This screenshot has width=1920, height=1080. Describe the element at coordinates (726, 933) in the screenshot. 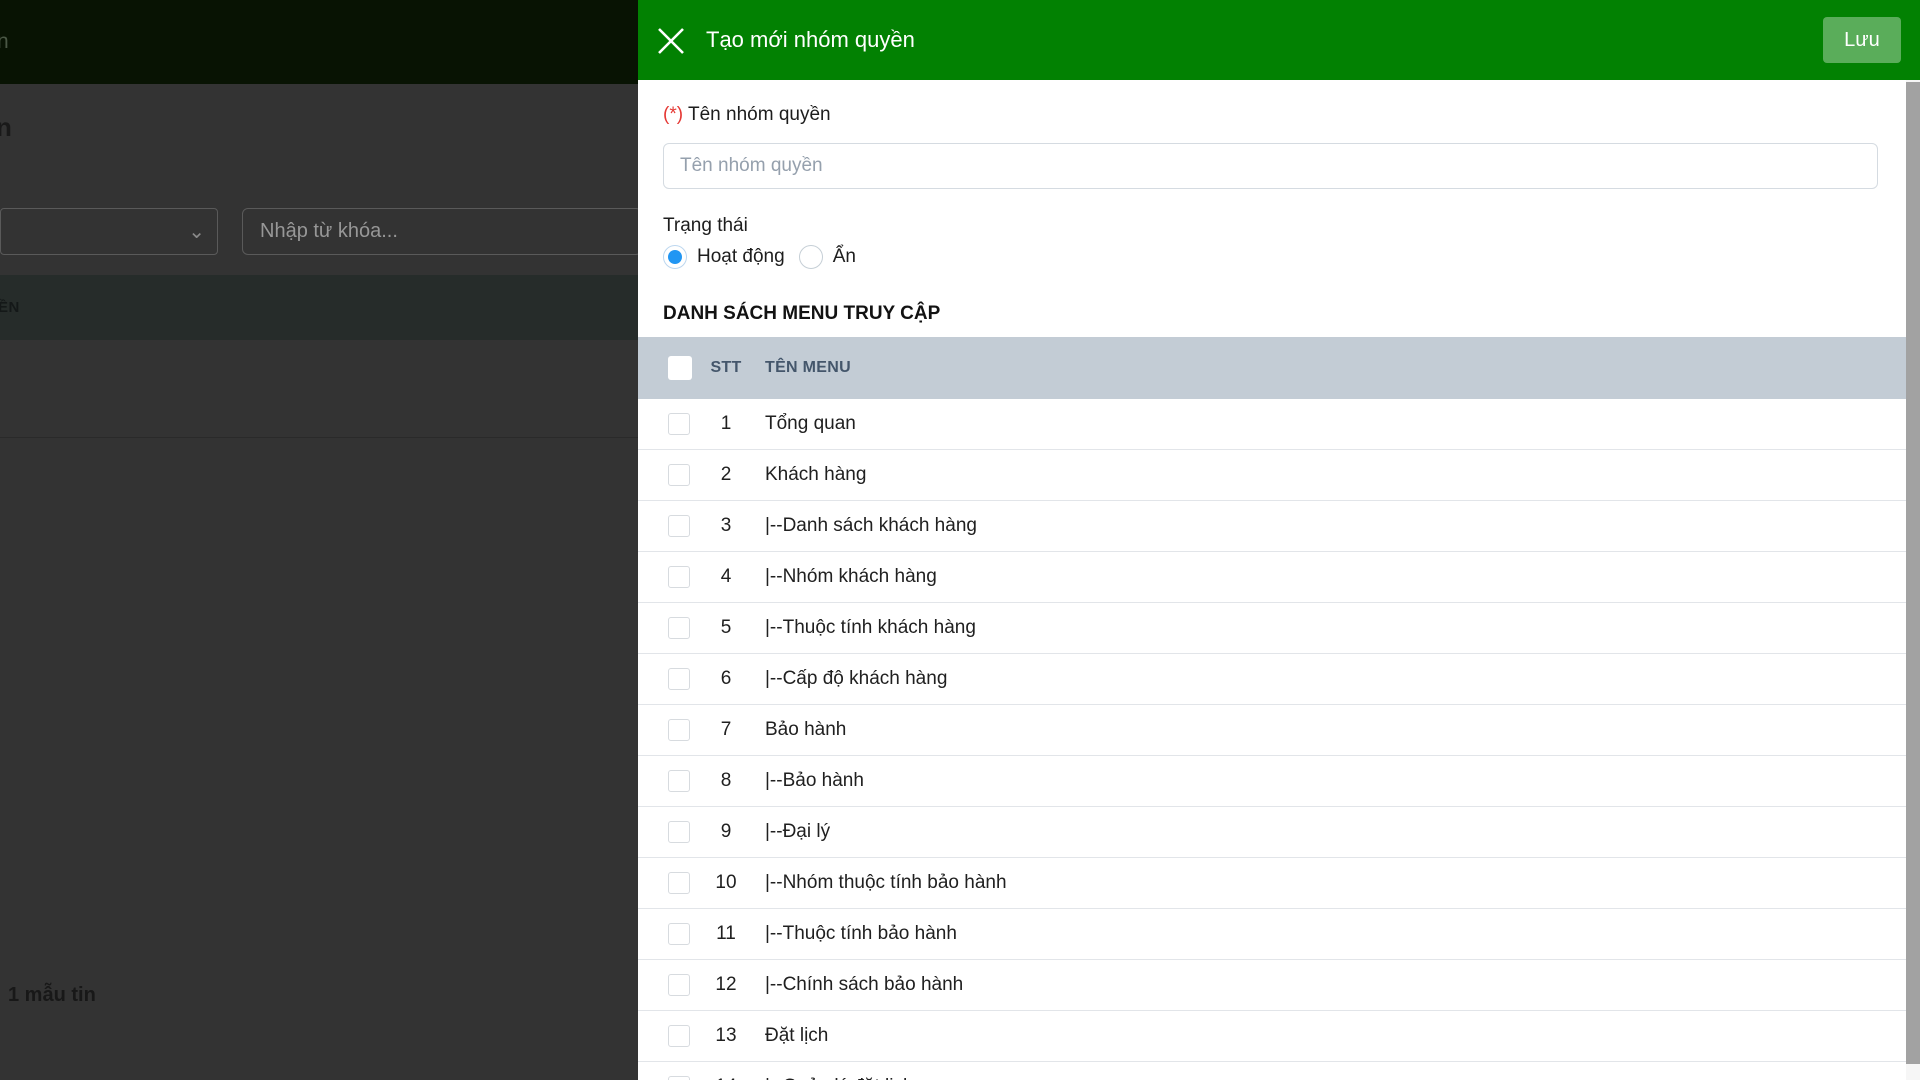

I see `row-stt: 11` at that location.